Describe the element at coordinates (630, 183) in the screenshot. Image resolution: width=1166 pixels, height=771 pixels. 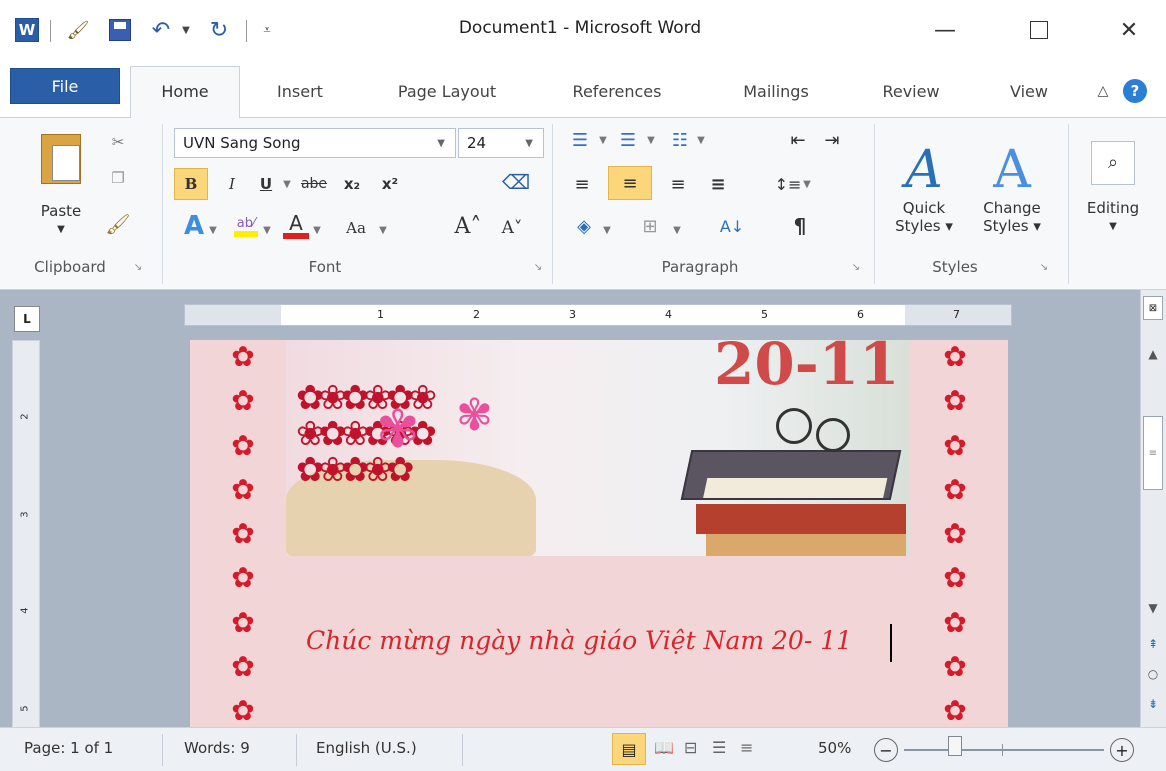
I see `align-center-button: ≡` at that location.